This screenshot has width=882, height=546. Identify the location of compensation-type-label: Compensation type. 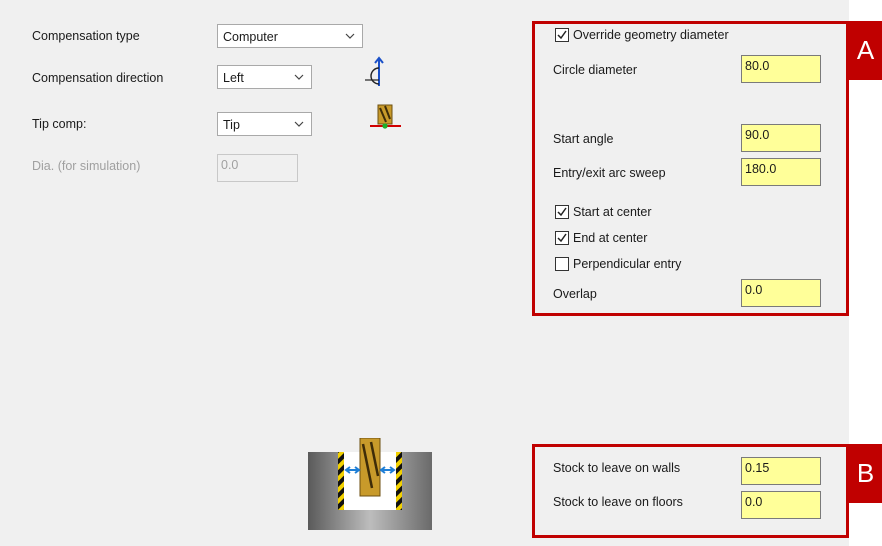
(86, 36).